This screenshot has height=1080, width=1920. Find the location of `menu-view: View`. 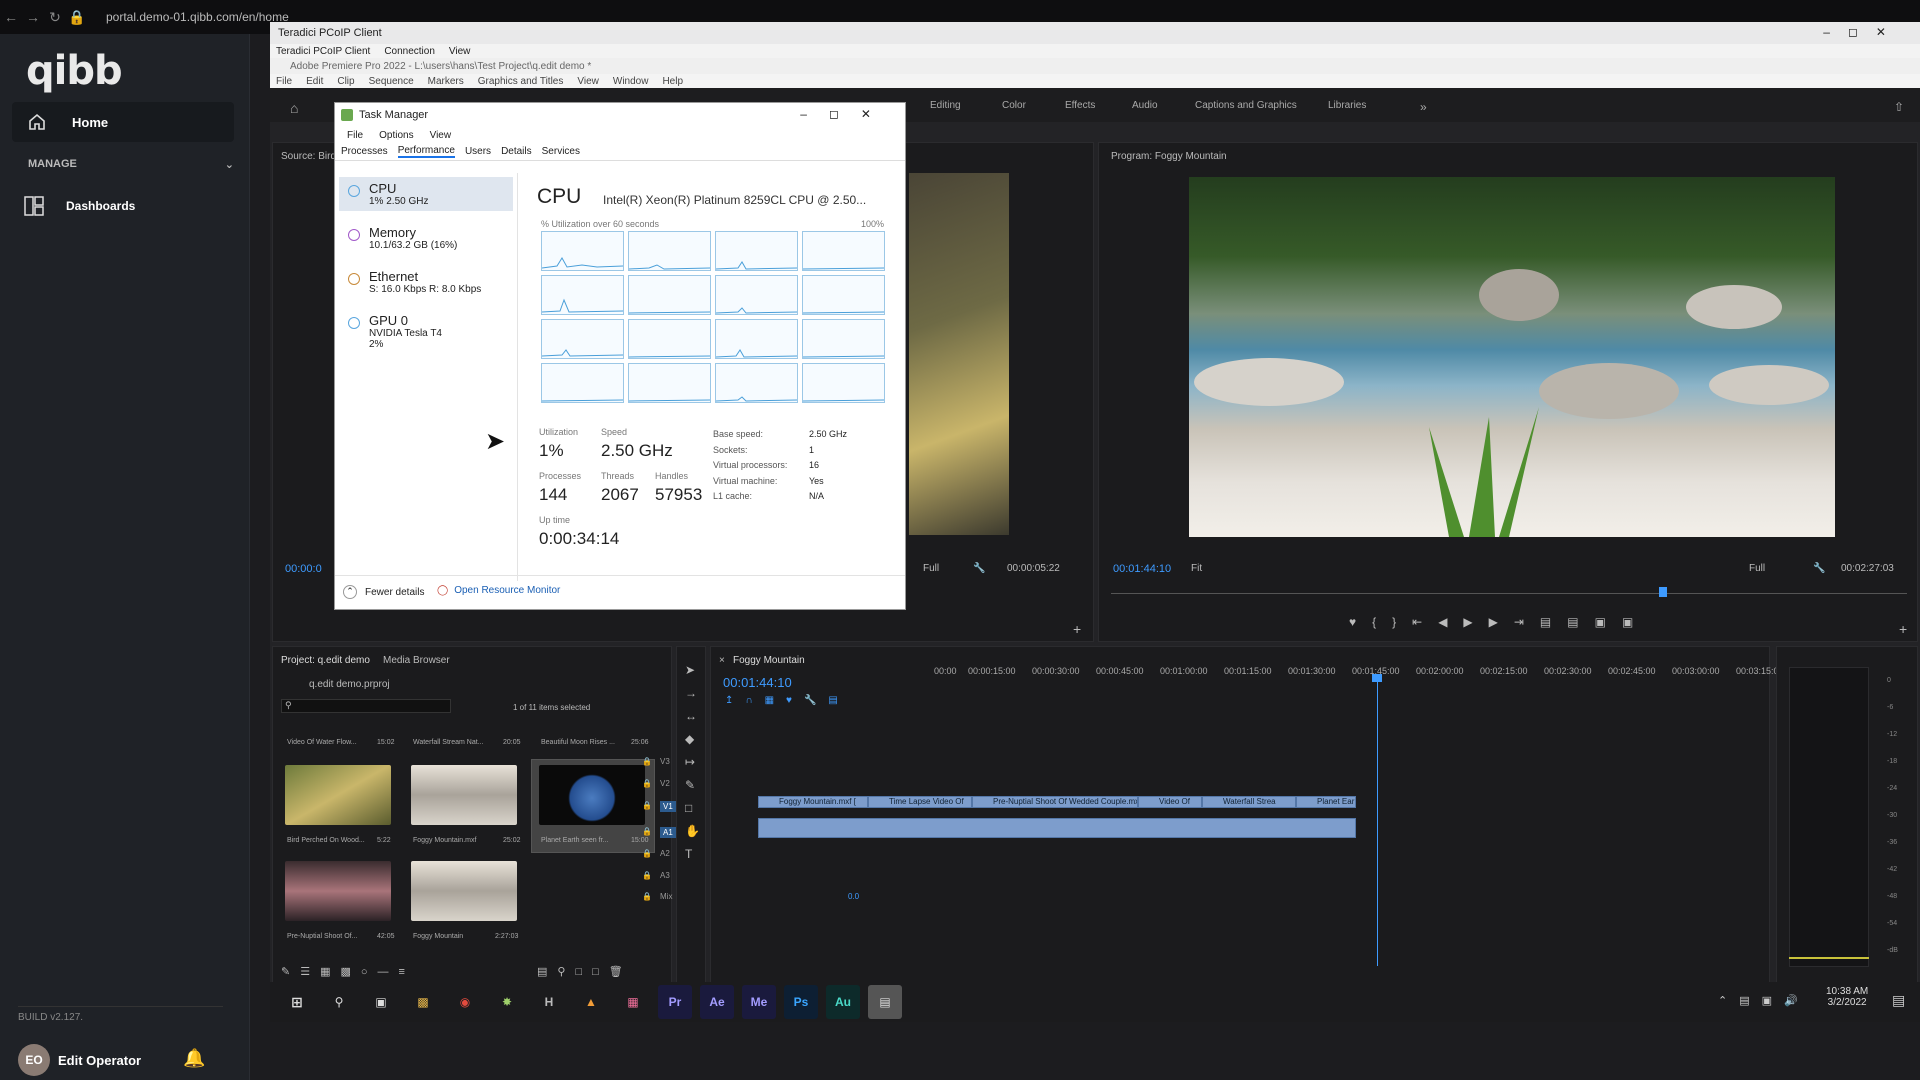

menu-view: View is located at coordinates (588, 81).